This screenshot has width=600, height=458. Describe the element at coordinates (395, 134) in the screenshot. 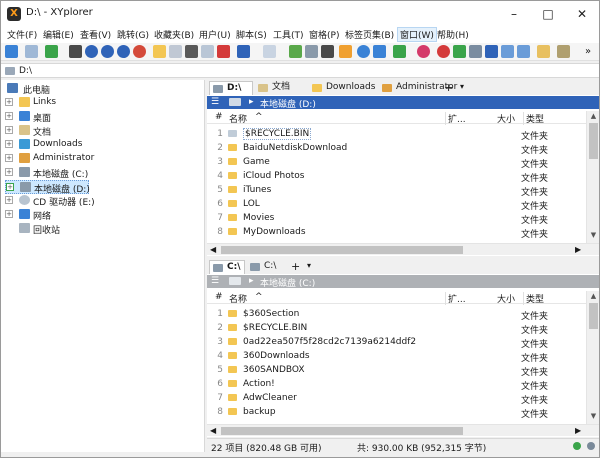

I see `table-row: 1 $RECYCLE.BIN 文件夹` at that location.